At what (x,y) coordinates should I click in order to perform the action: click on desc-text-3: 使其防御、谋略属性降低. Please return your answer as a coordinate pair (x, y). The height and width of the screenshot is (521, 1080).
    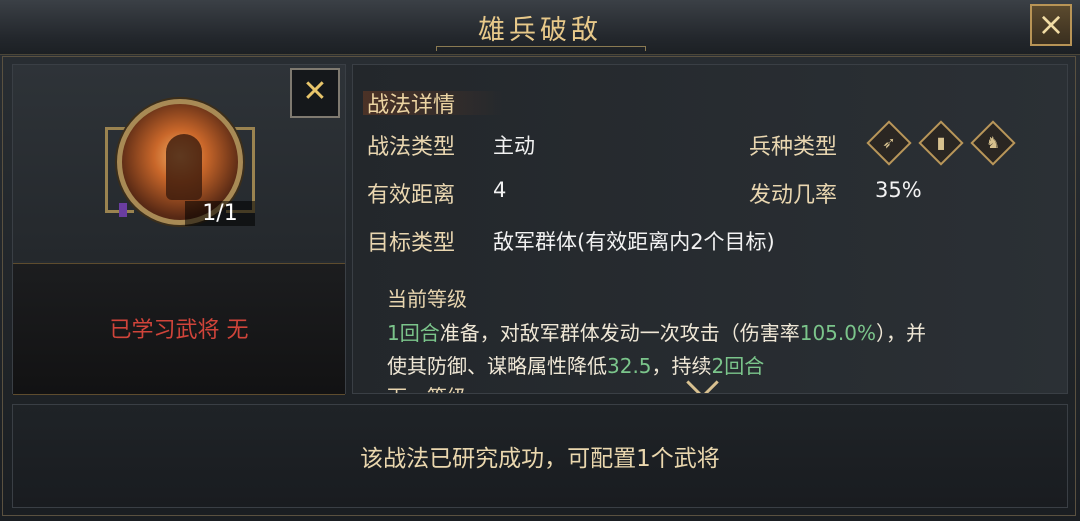
    Looking at the image, I should click on (497, 366).